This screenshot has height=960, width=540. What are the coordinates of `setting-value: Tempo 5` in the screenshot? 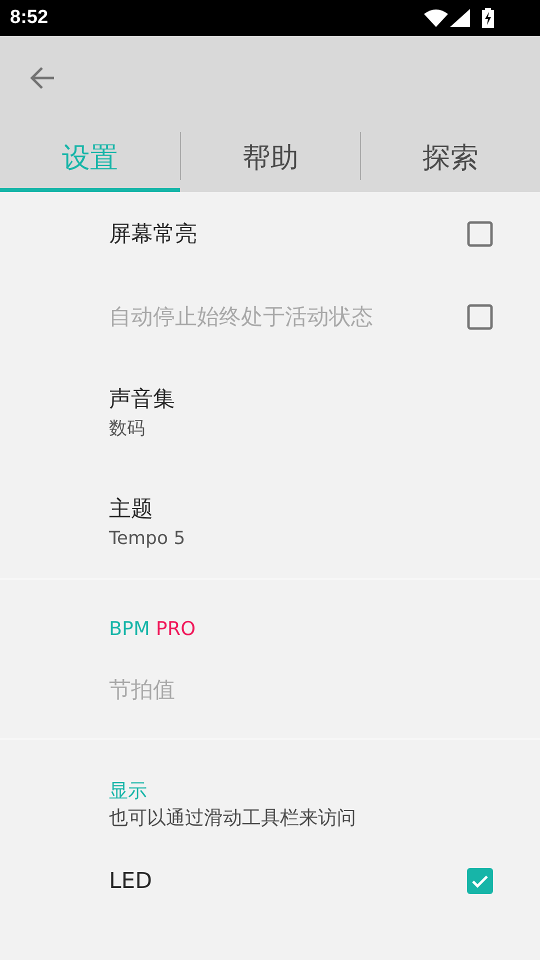 It's located at (147, 539).